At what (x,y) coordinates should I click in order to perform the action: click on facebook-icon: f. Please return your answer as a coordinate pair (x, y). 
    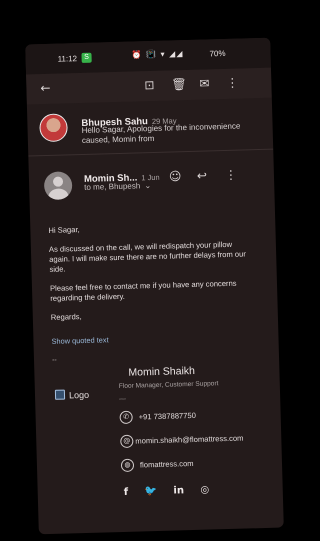
    Looking at the image, I should click on (126, 492).